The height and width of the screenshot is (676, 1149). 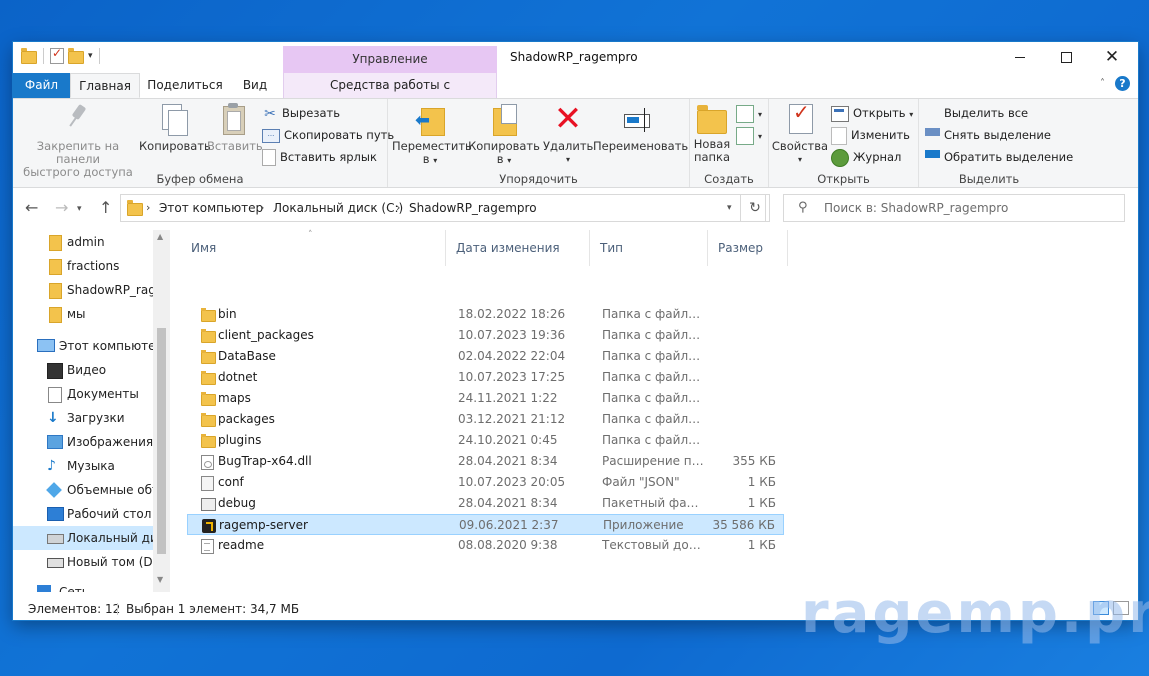 What do you see at coordinates (473, 208) in the screenshot?
I see `breadcrumb-current-folder: ShadowRP_ragempro` at bounding box center [473, 208].